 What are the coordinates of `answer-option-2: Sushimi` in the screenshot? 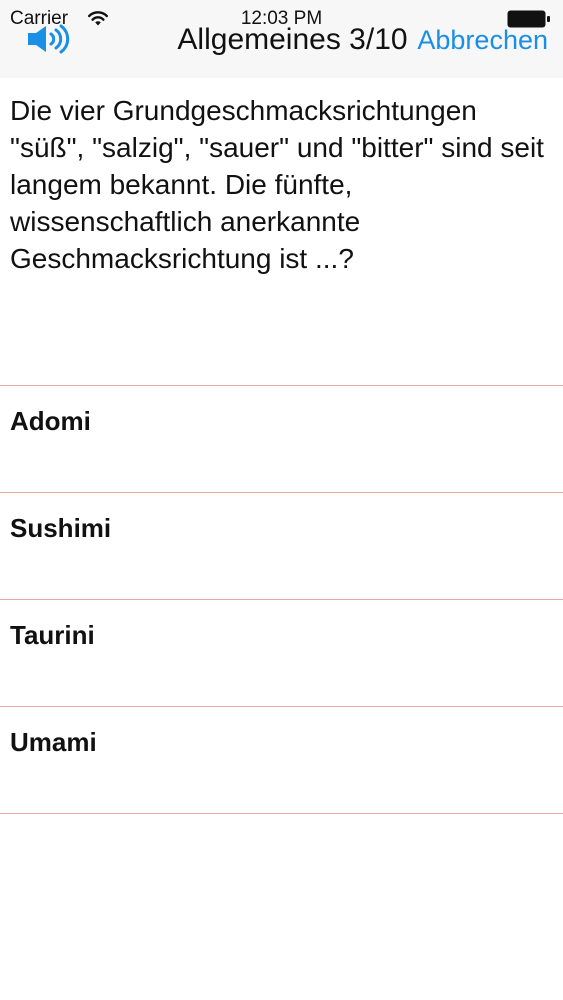 It's located at (281, 545).